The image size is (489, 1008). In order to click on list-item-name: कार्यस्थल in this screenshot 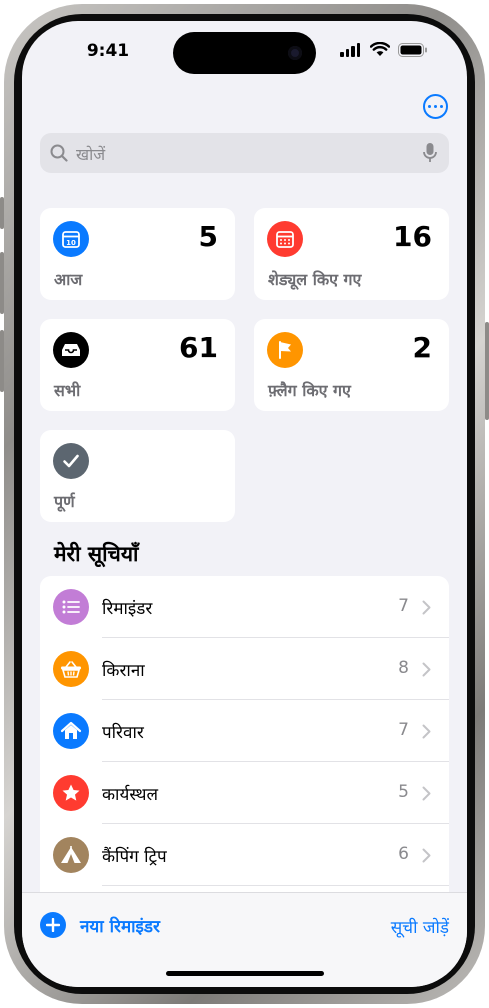, I will do `click(130, 795)`.